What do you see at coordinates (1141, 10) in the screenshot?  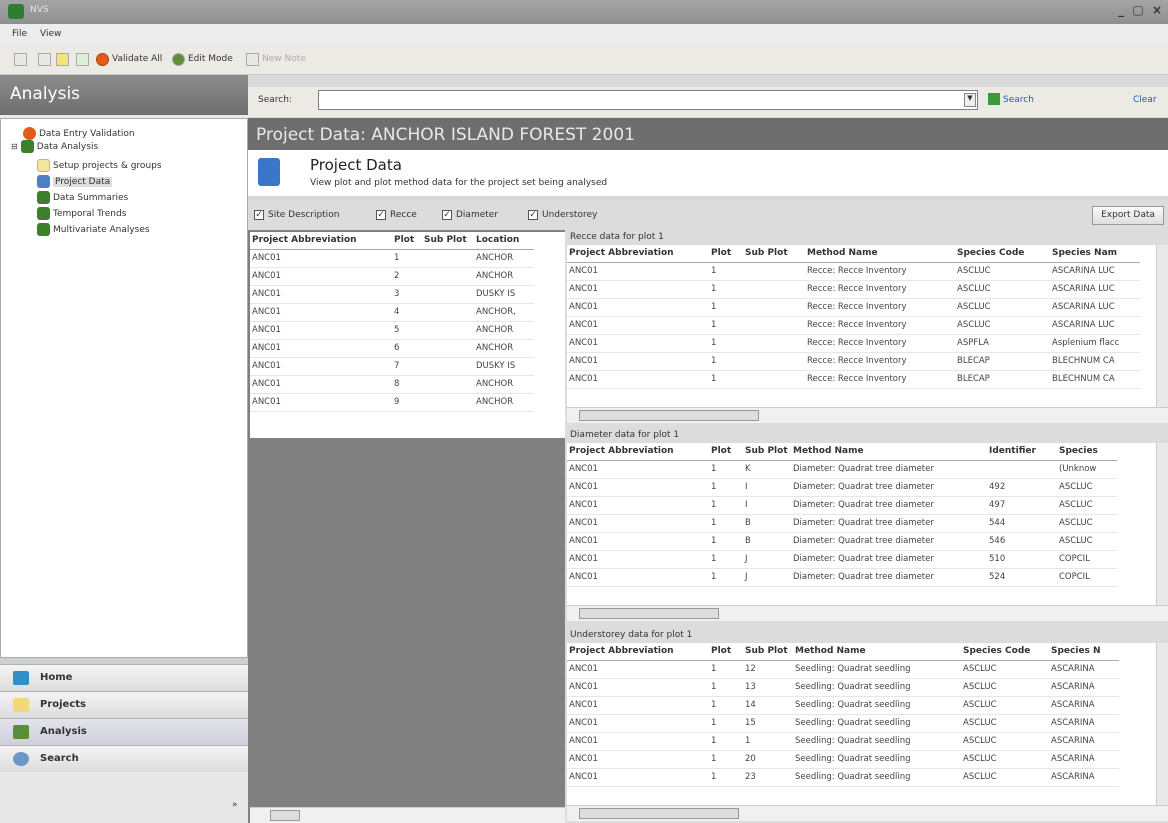 I see `window-controls: _ ▢ ×` at bounding box center [1141, 10].